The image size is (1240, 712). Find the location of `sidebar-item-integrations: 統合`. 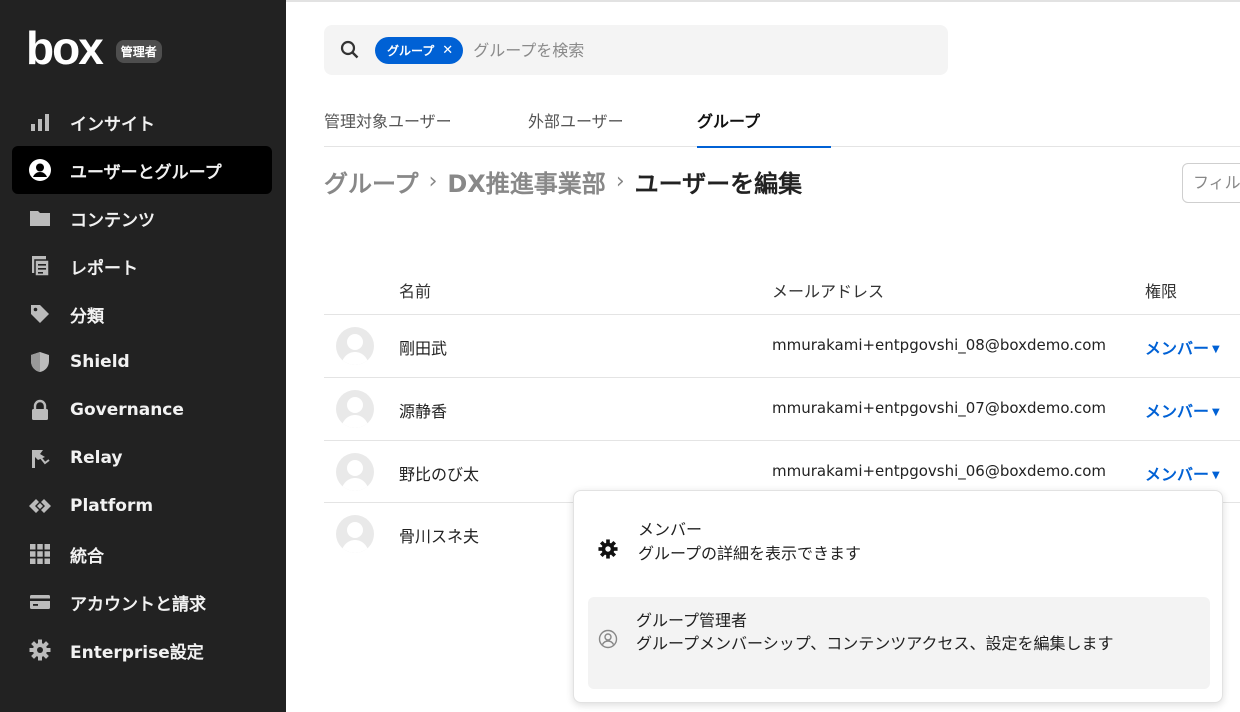

sidebar-item-integrations: 統合 is located at coordinates (142, 554).